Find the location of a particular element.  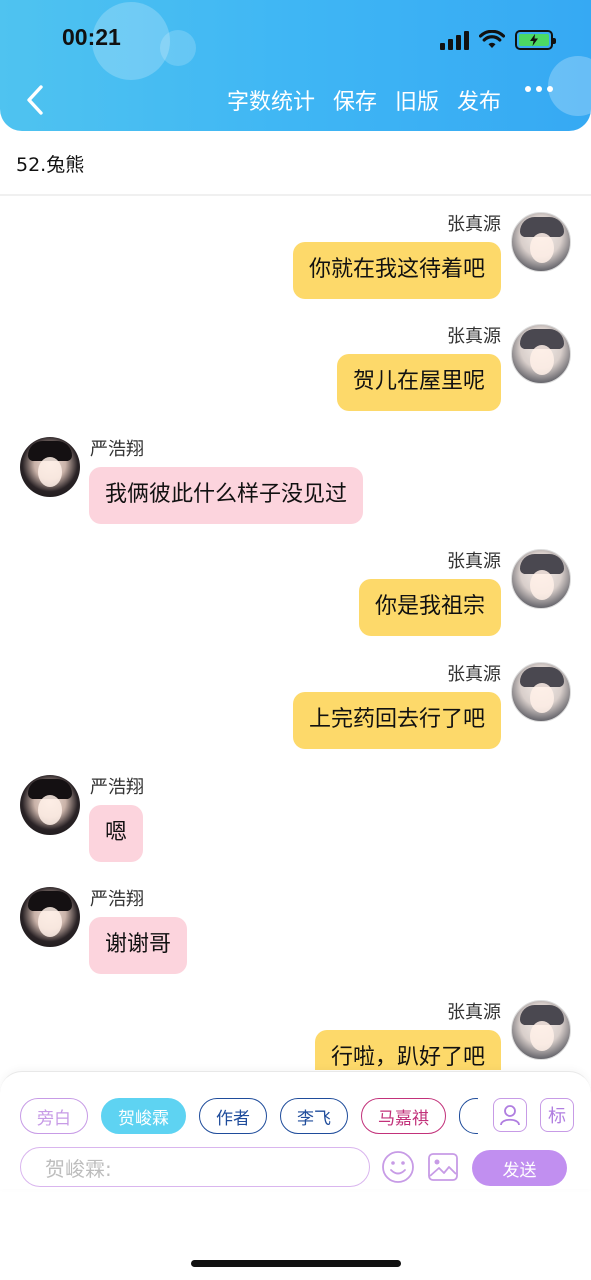

message-bubble: 谢谢哥 is located at coordinates (138, 945).